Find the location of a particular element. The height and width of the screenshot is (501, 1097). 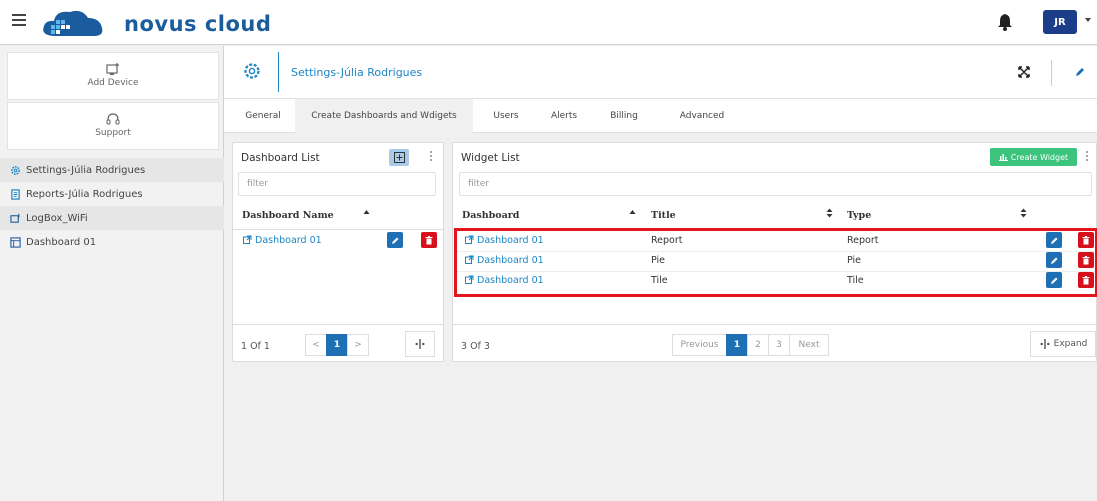

widget-filter-input is located at coordinates (775, 184).